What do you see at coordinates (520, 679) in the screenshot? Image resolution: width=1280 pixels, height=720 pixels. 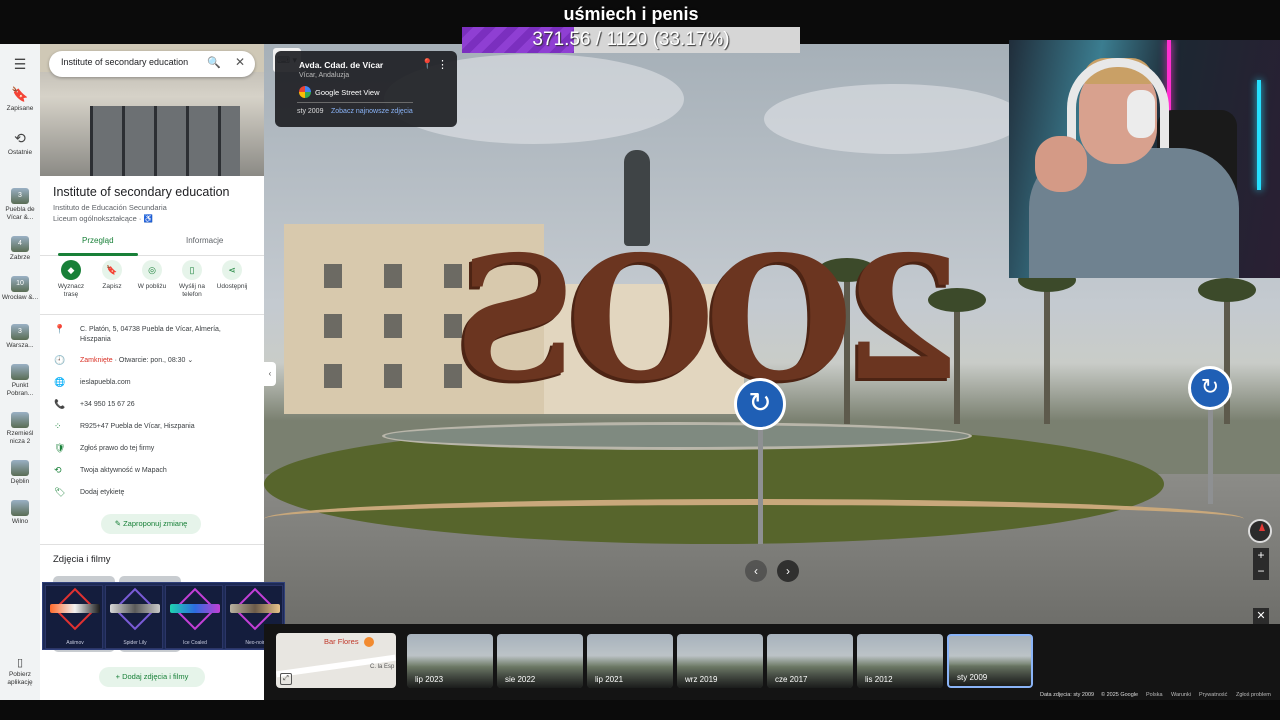 I see `timeline-date: sie 2022` at bounding box center [520, 679].